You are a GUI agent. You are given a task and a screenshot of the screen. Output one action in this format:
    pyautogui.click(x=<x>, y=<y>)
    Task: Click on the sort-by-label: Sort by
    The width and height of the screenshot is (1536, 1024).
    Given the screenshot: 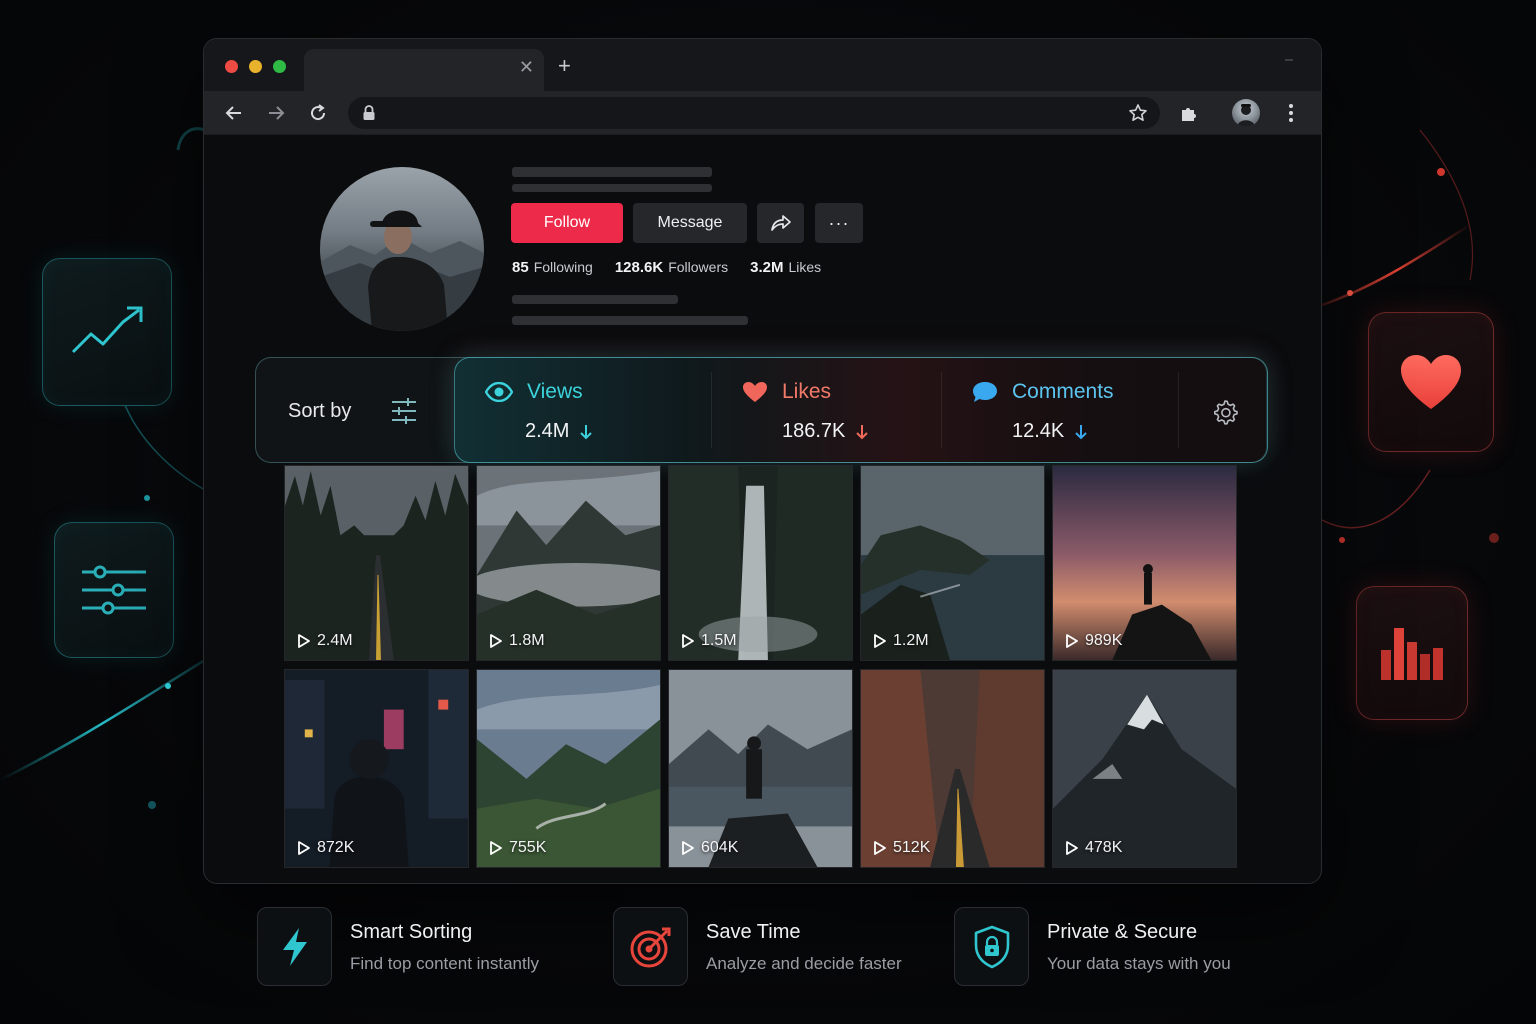 What is the action you would take?
    pyautogui.click(x=320, y=411)
    